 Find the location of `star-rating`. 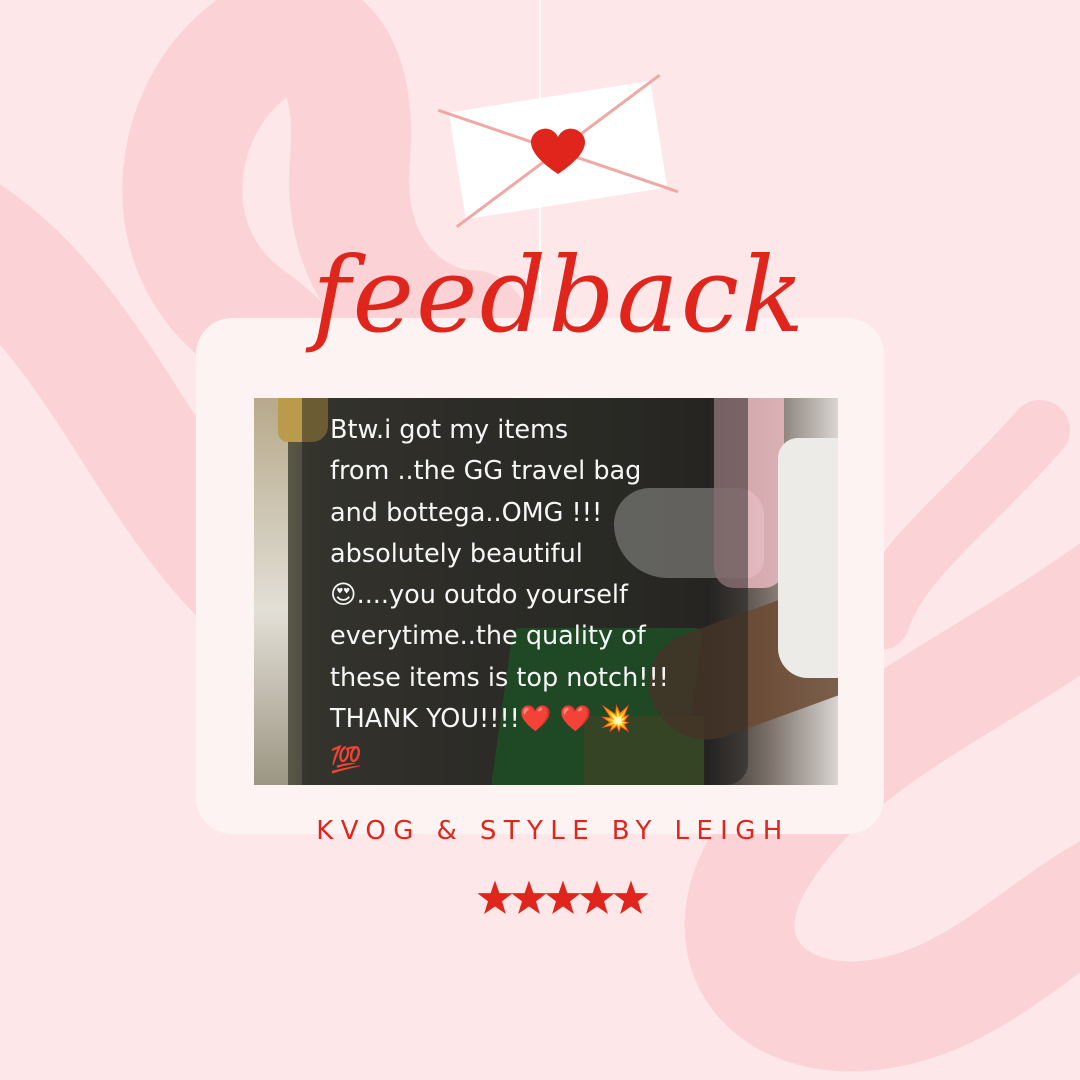

star-rating is located at coordinates (563, 897).